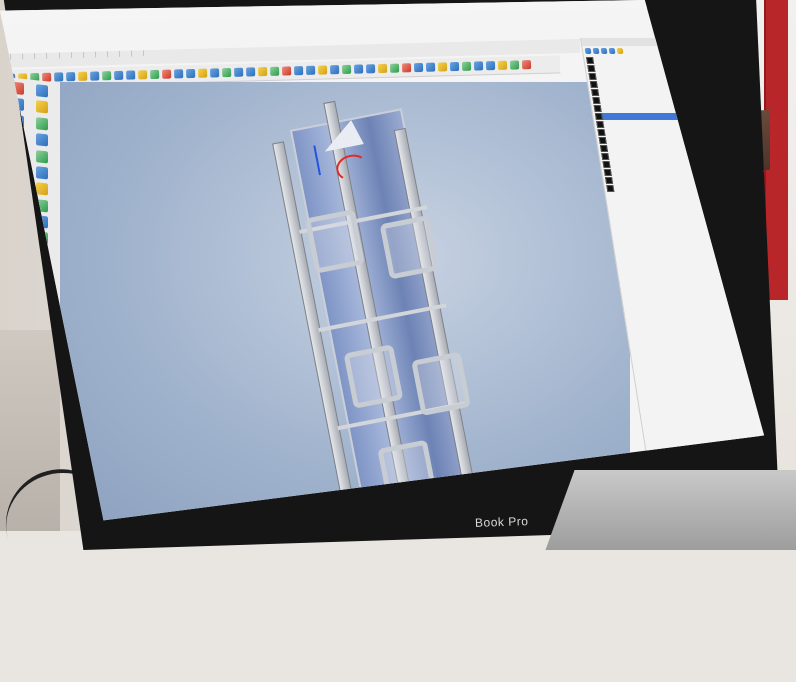 The width and height of the screenshot is (796, 682). What do you see at coordinates (588, 51) in the screenshot?
I see `layer-new-icon` at bounding box center [588, 51].